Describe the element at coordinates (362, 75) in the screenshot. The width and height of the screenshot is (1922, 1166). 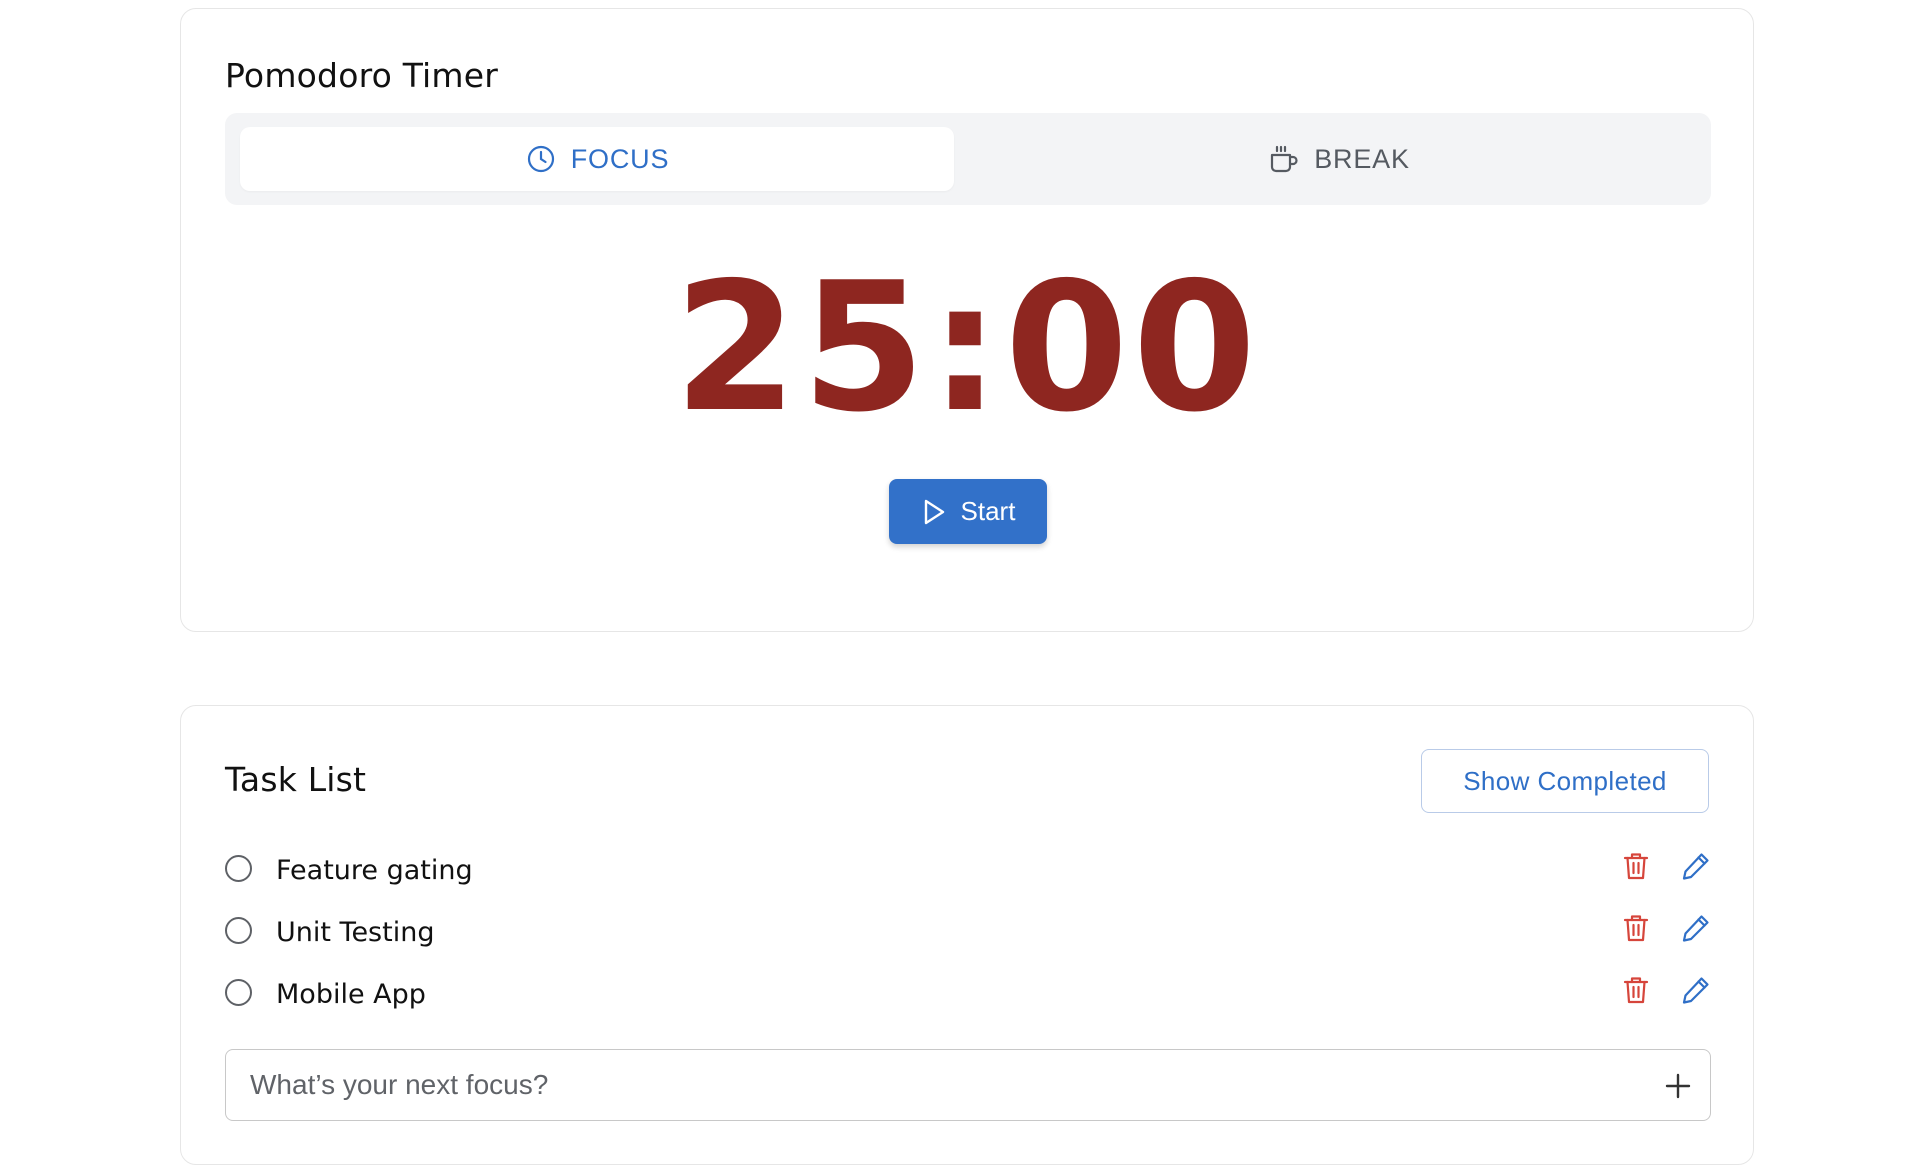
I see `timer-title: Pomodoro Timer` at that location.